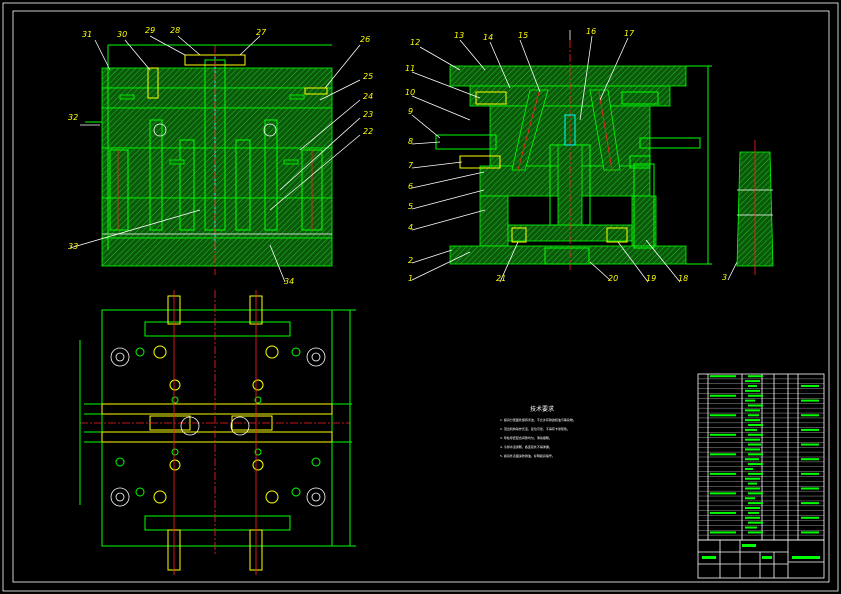 This screenshot has height=594, width=841. What do you see at coordinates (629, 33) in the screenshot?
I see `label-17: 17` at bounding box center [629, 33].